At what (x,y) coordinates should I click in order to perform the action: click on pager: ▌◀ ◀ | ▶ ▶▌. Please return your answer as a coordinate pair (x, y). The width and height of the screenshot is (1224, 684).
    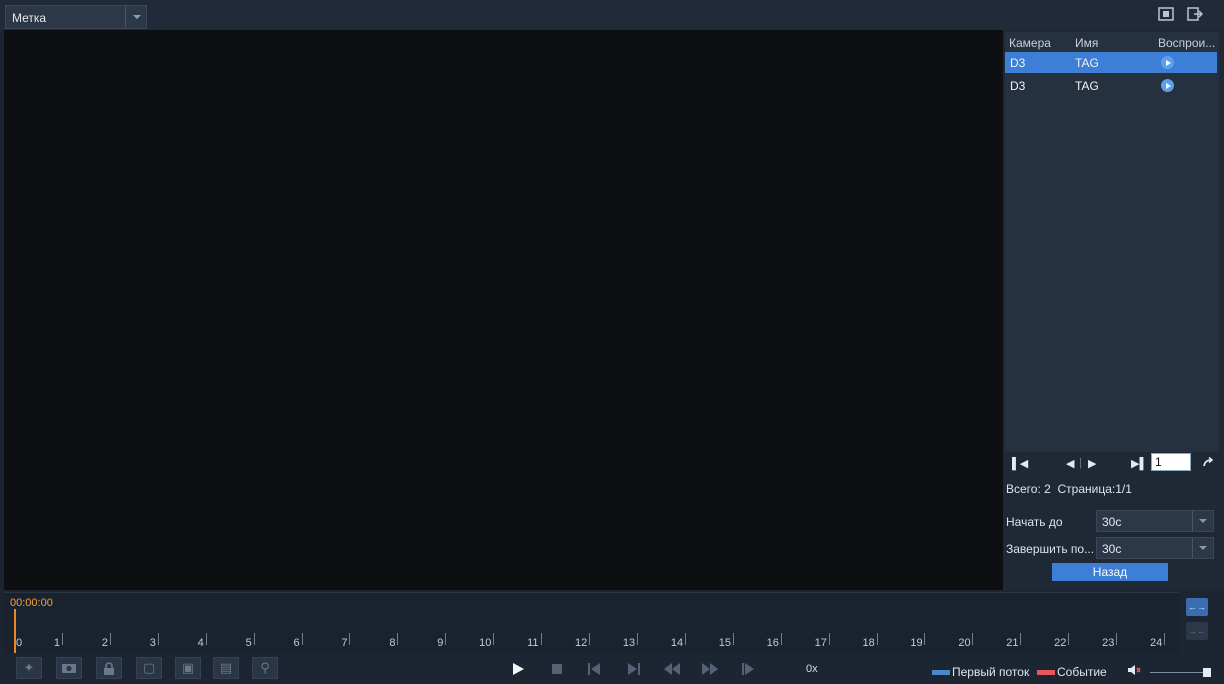
    Looking at the image, I should click on (1113, 464).